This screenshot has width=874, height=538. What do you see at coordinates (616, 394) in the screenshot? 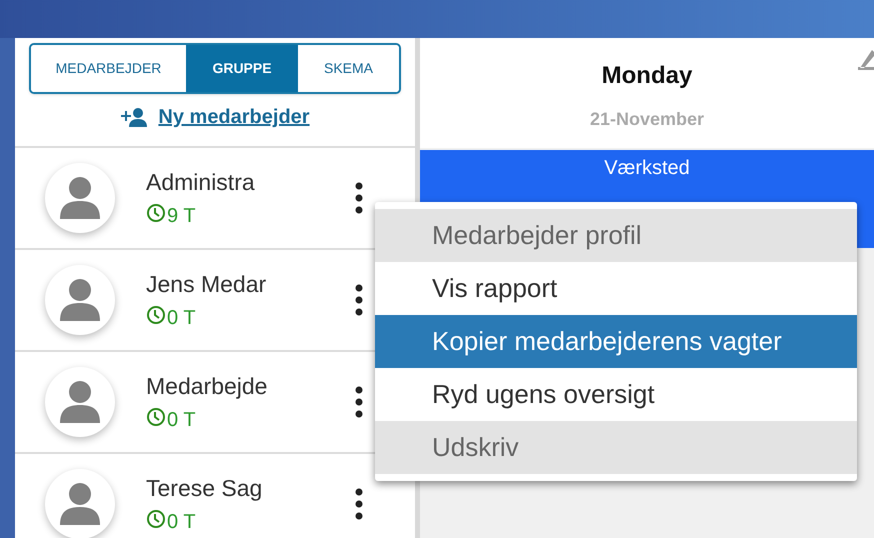
I see `menu-item: Ryd ugens oversigt` at bounding box center [616, 394].